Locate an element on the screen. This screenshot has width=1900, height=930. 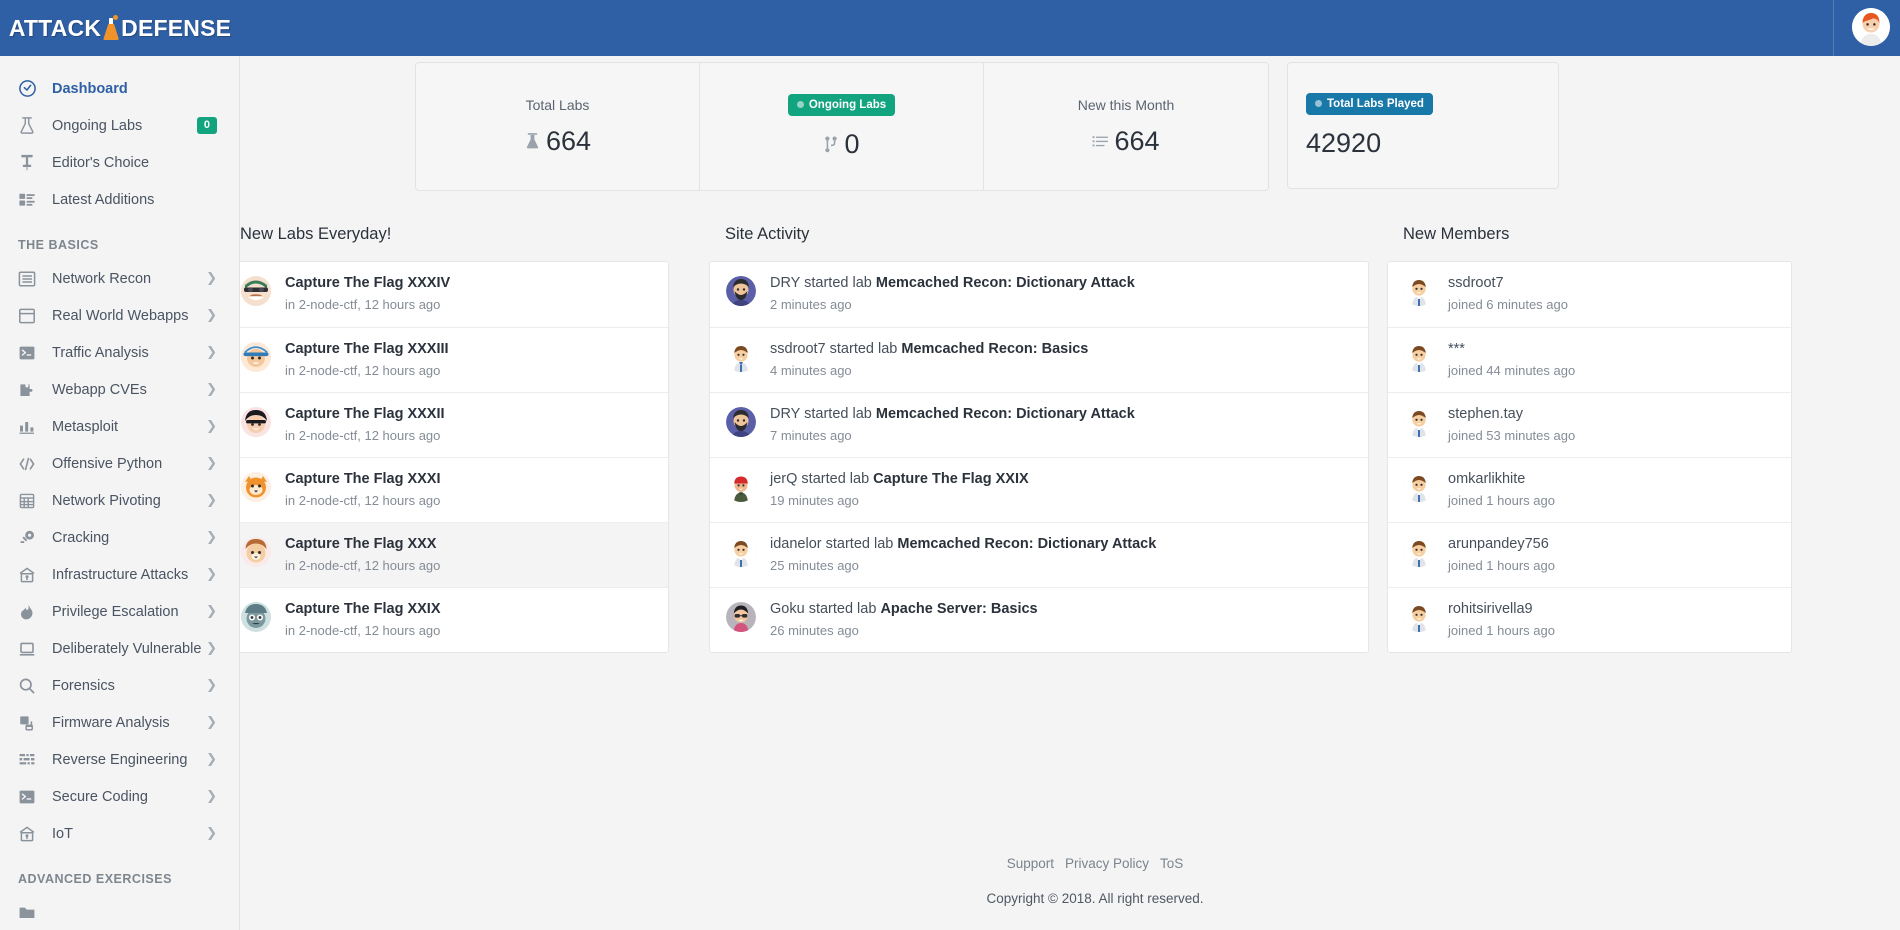
sidebar-item-label: Offensive Python is located at coordinates (107, 463).